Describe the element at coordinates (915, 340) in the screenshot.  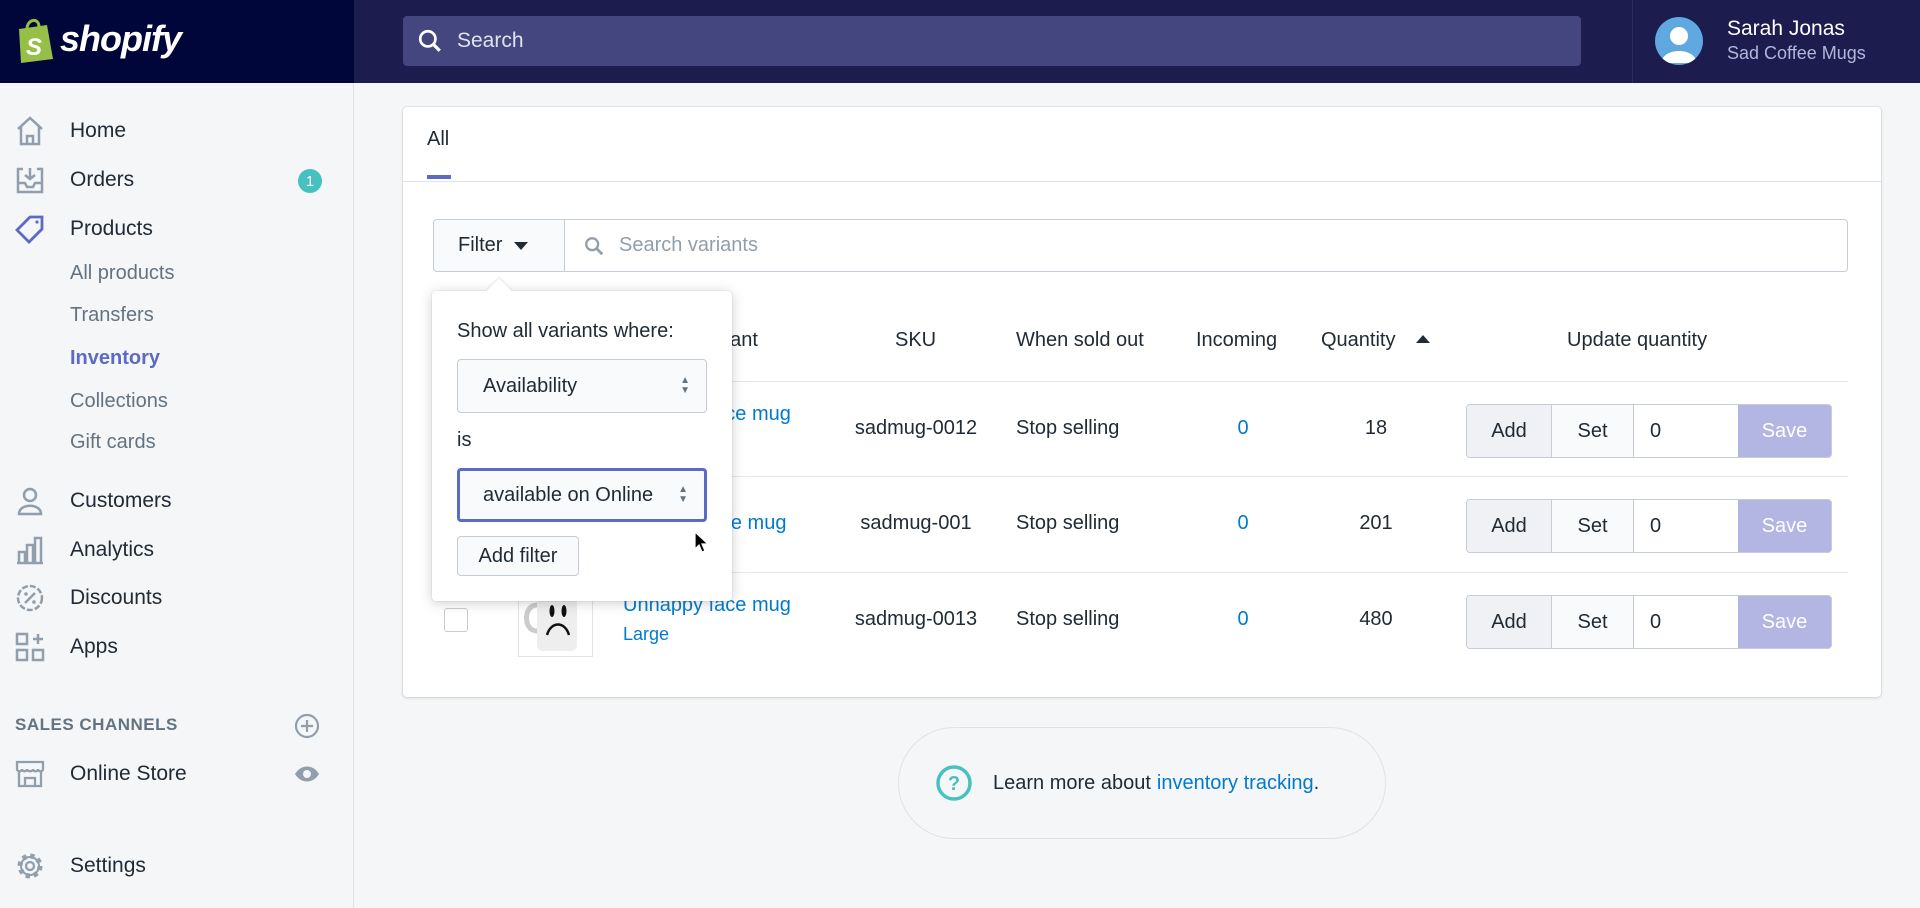
I see `col-sku: SKU` at that location.